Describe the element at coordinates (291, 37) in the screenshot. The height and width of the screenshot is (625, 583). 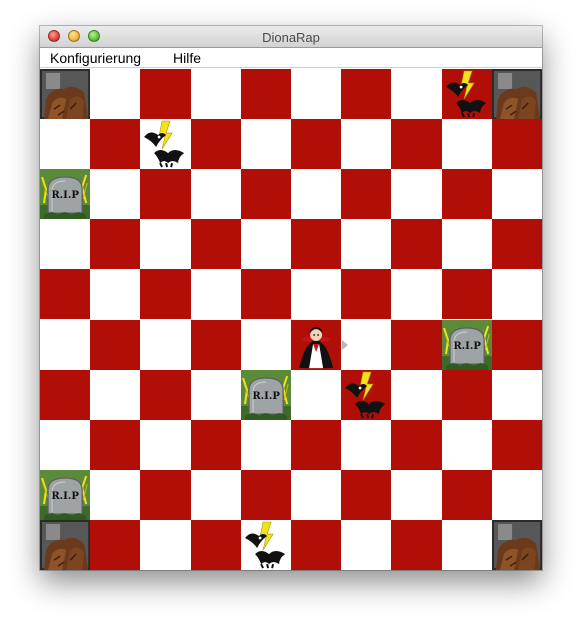
I see `title-bar: DionaRap` at that location.